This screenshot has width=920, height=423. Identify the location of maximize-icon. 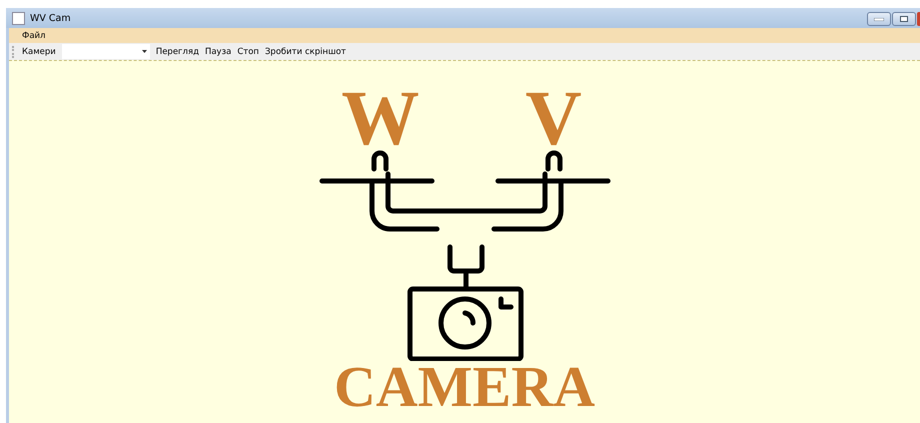
(904, 19).